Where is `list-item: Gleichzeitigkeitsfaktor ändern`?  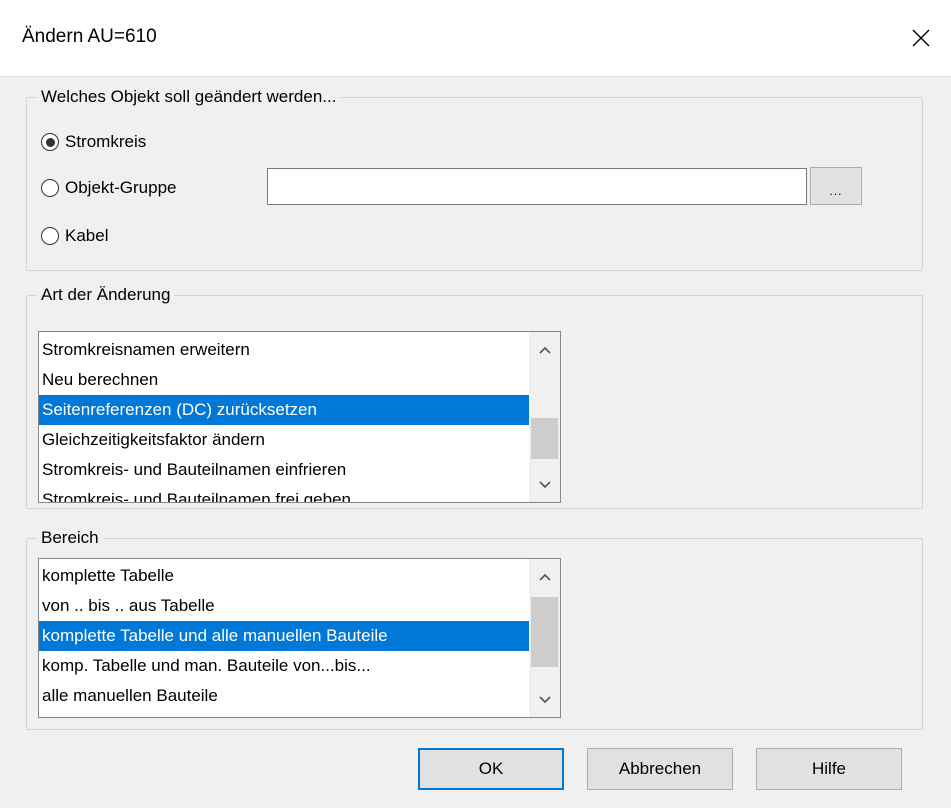 list-item: Gleichzeitigkeitsfaktor ändern is located at coordinates (284, 440).